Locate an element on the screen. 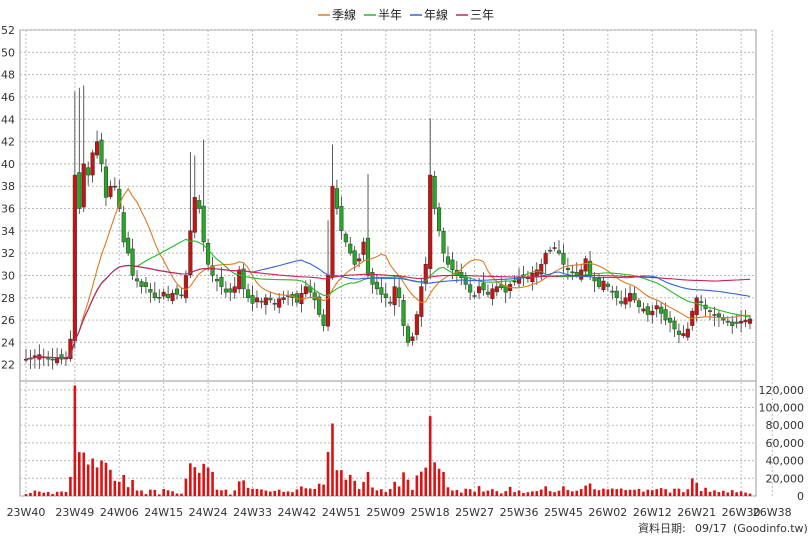 The width and height of the screenshot is (808, 540). volume-tick-label: 40,000 is located at coordinates (785, 461).